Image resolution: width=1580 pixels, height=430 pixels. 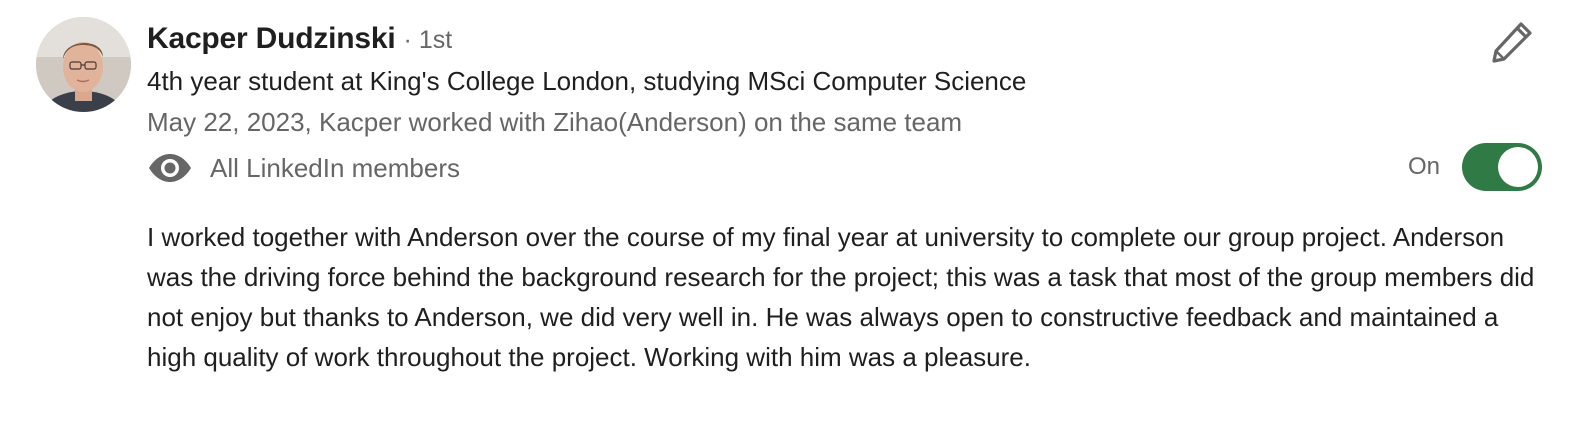 I want to click on toggle-knob, so click(x=1518, y=167).